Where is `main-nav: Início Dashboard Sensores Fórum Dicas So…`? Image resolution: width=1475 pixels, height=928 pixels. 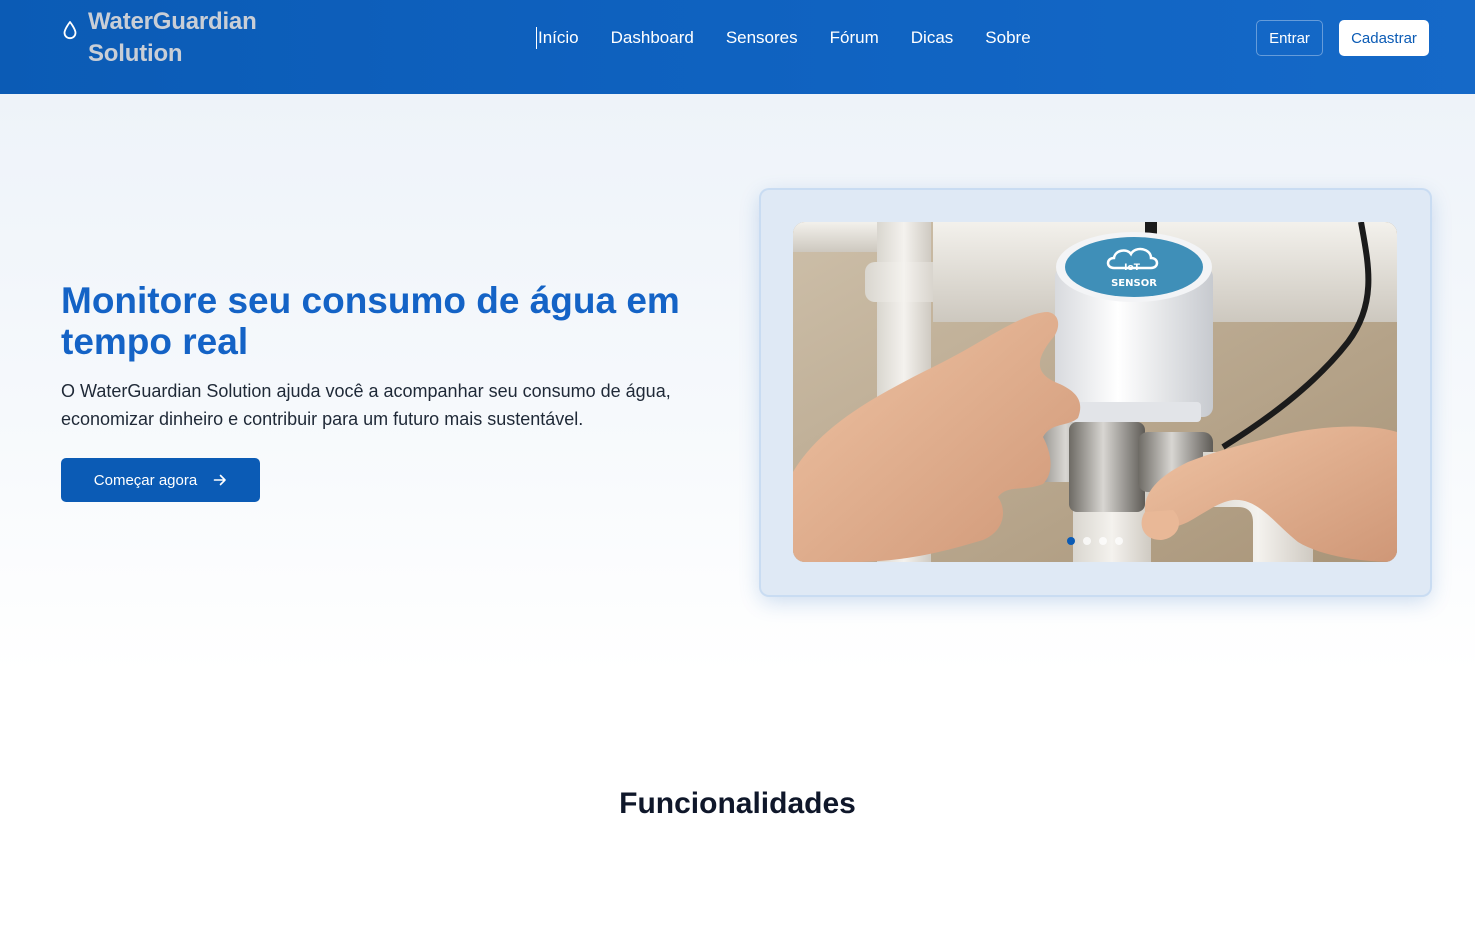
main-nav: Início Dashboard Sensores Fórum Dicas So… is located at coordinates (783, 38).